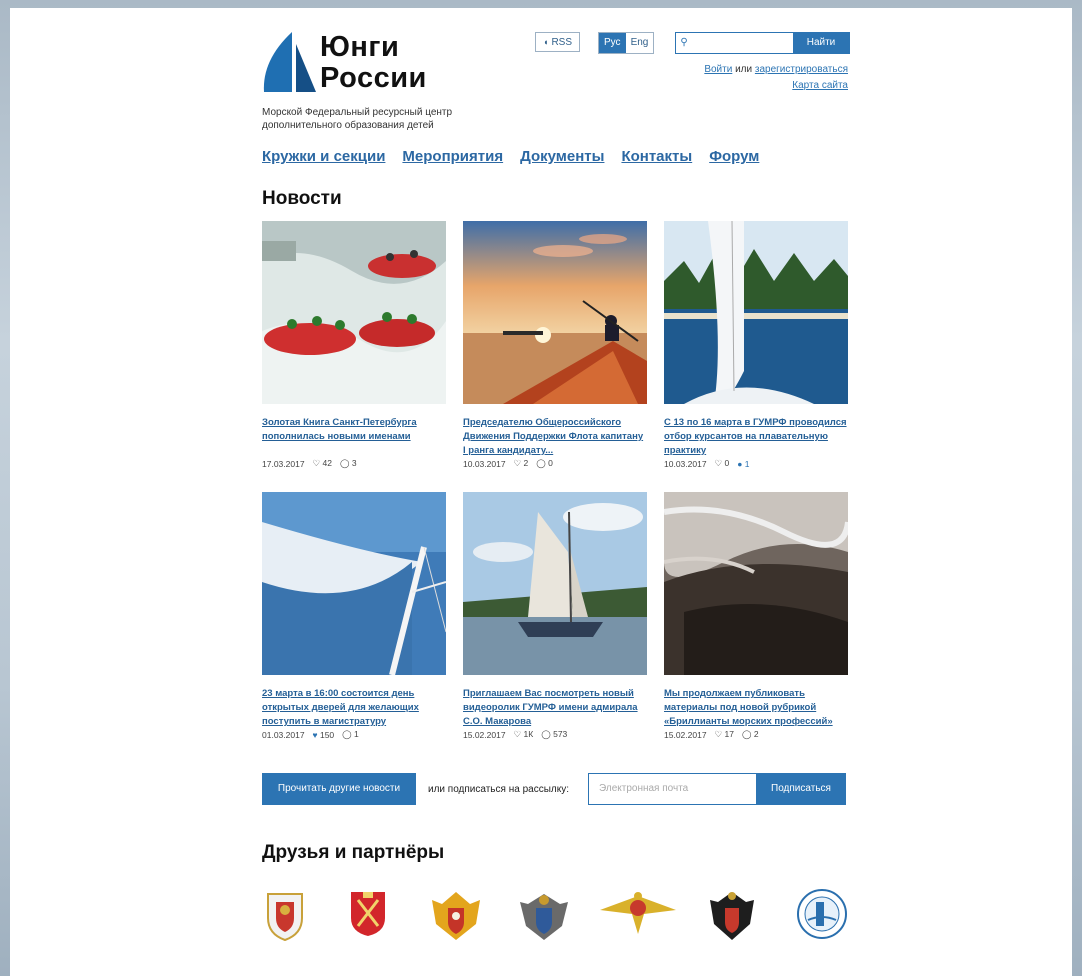 The image size is (1082, 976). I want to click on sail-logo-icon, so click(289, 62).